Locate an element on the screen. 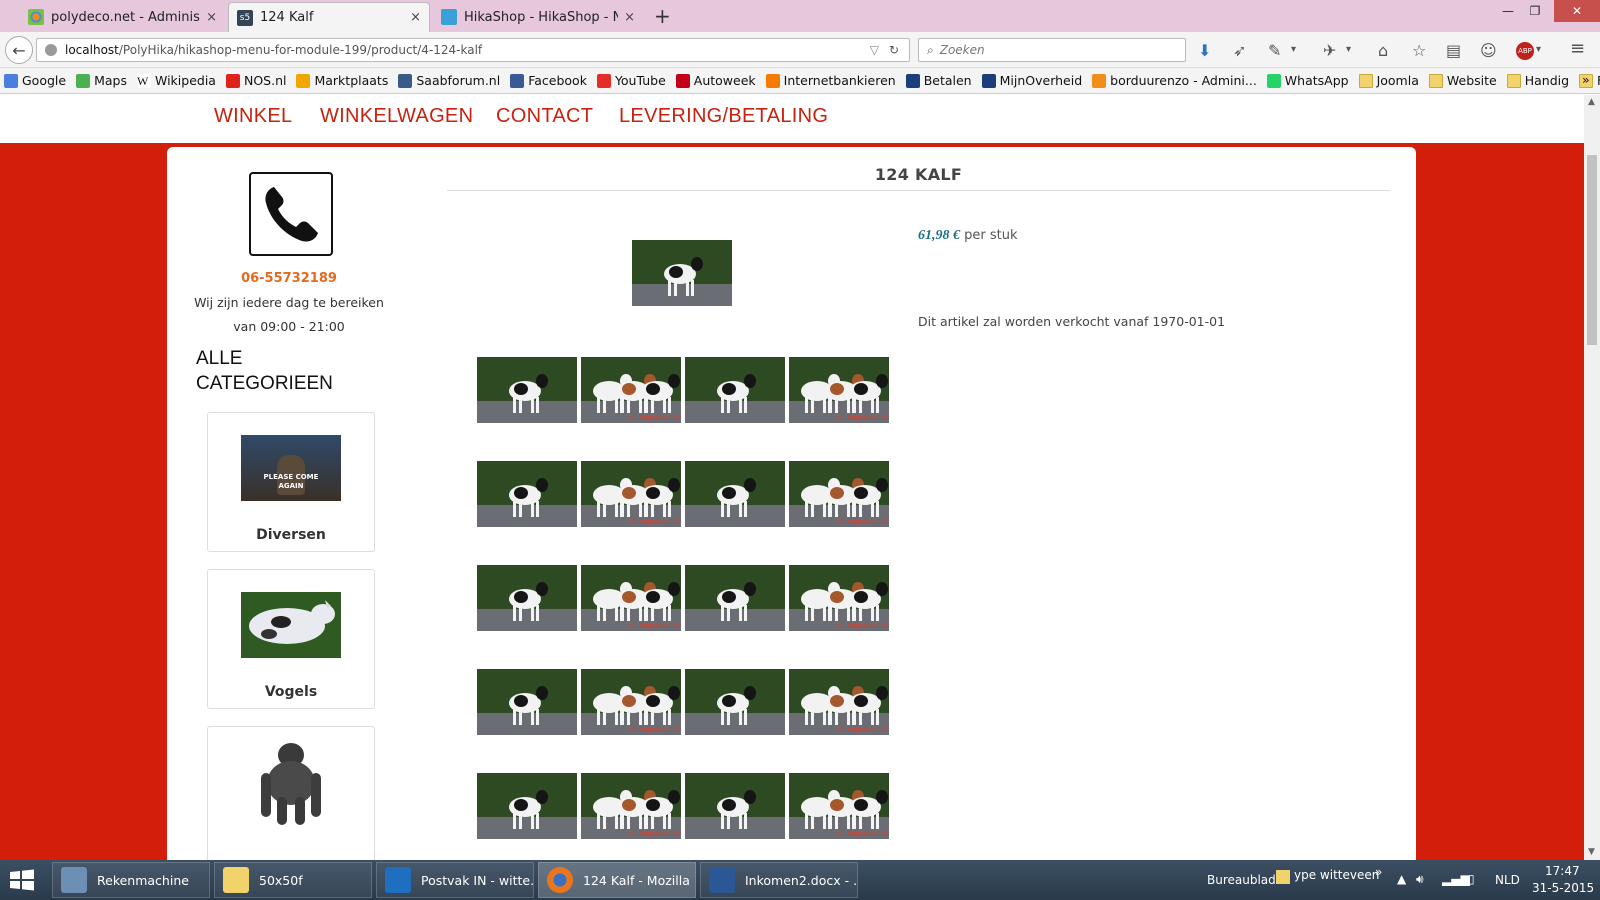  bookmarks-overflow-button: » is located at coordinates (1586, 79).